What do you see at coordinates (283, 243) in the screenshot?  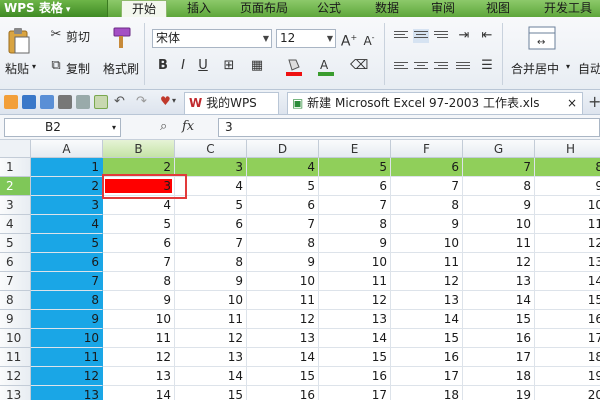 I see `cell-d5: 8` at bounding box center [283, 243].